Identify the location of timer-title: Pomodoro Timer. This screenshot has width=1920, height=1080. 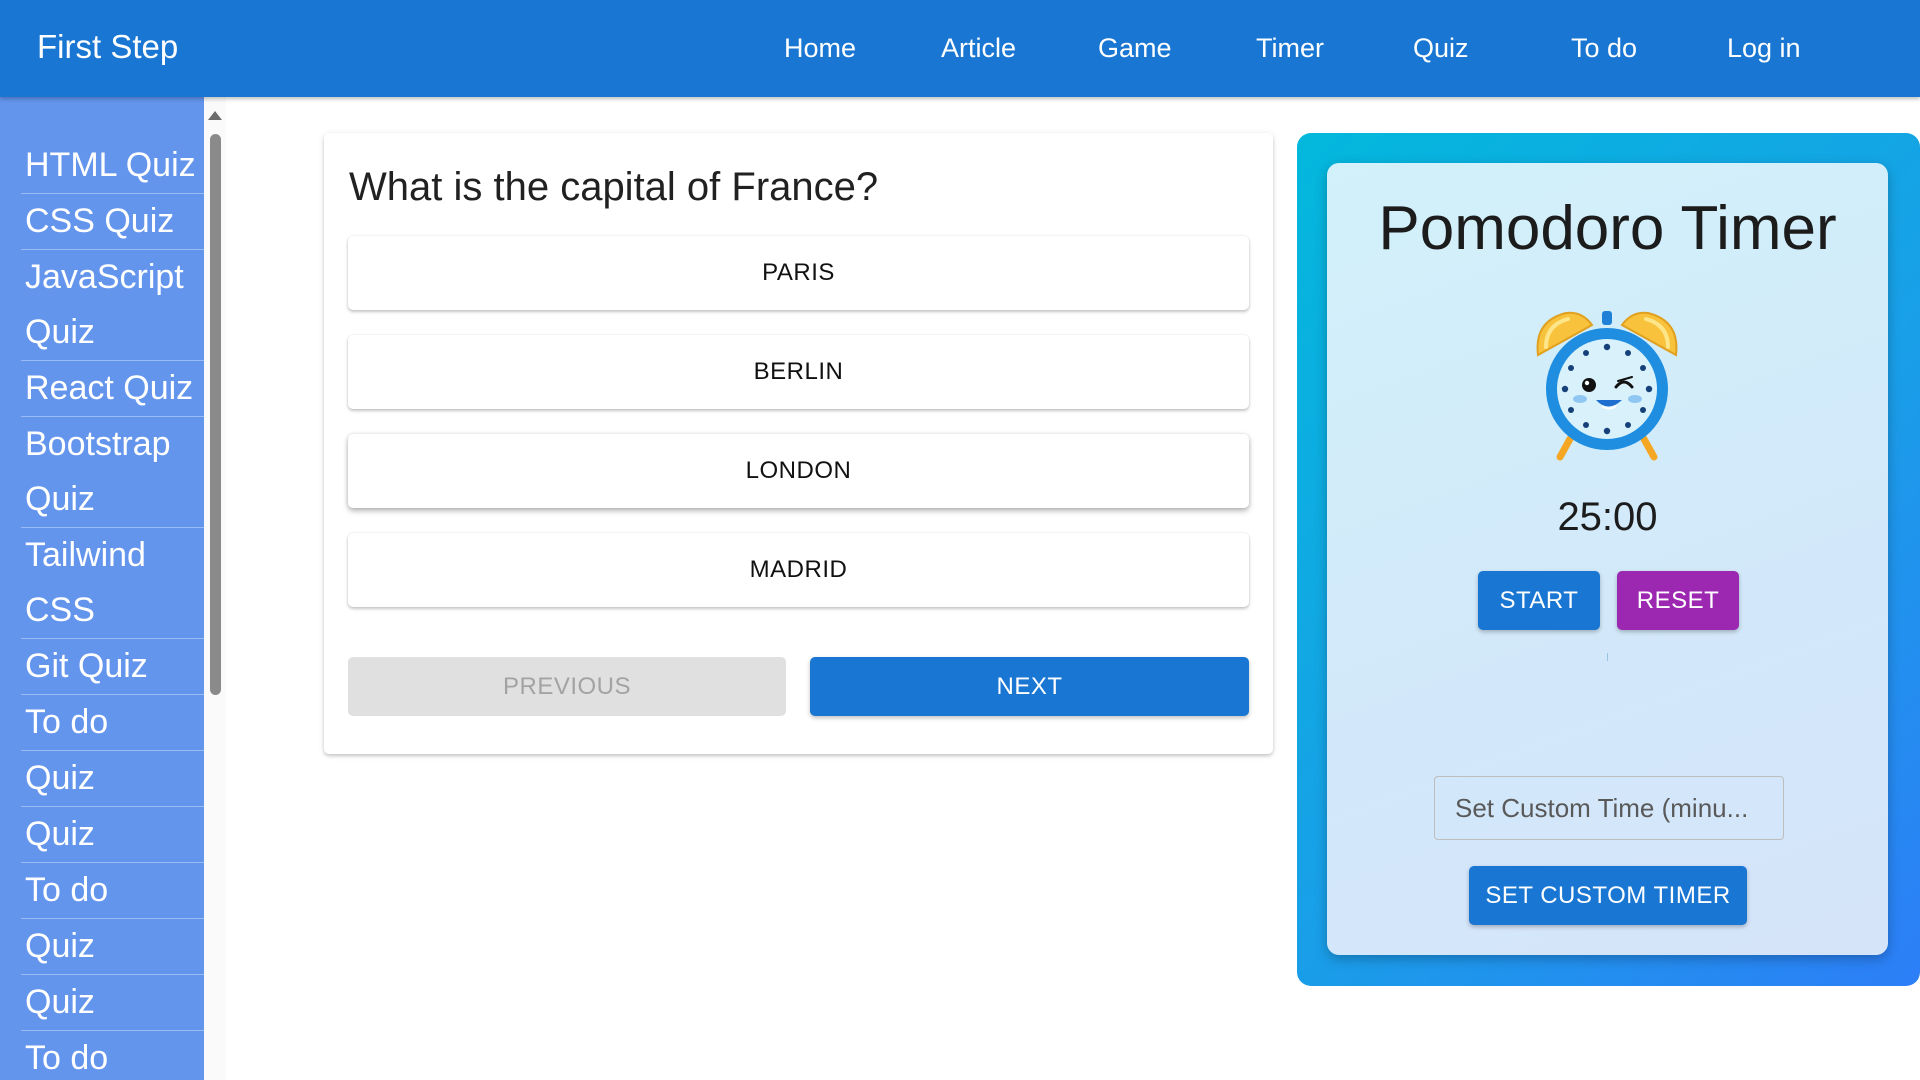
(1607, 228).